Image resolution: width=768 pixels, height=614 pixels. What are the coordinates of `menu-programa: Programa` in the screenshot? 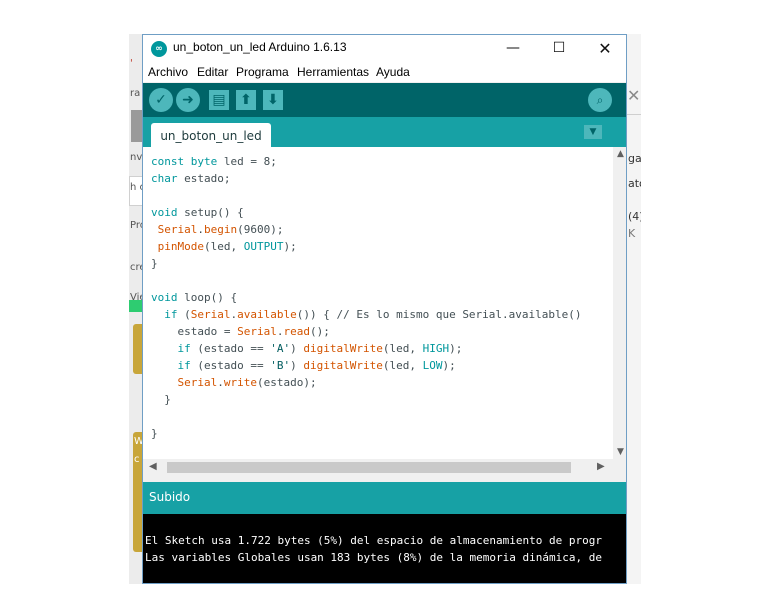 It's located at (262, 72).